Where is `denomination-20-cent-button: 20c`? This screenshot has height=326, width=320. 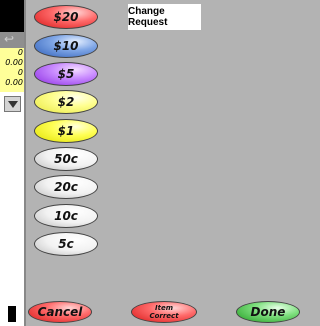
denomination-20-cent-button: 20c is located at coordinates (66, 187).